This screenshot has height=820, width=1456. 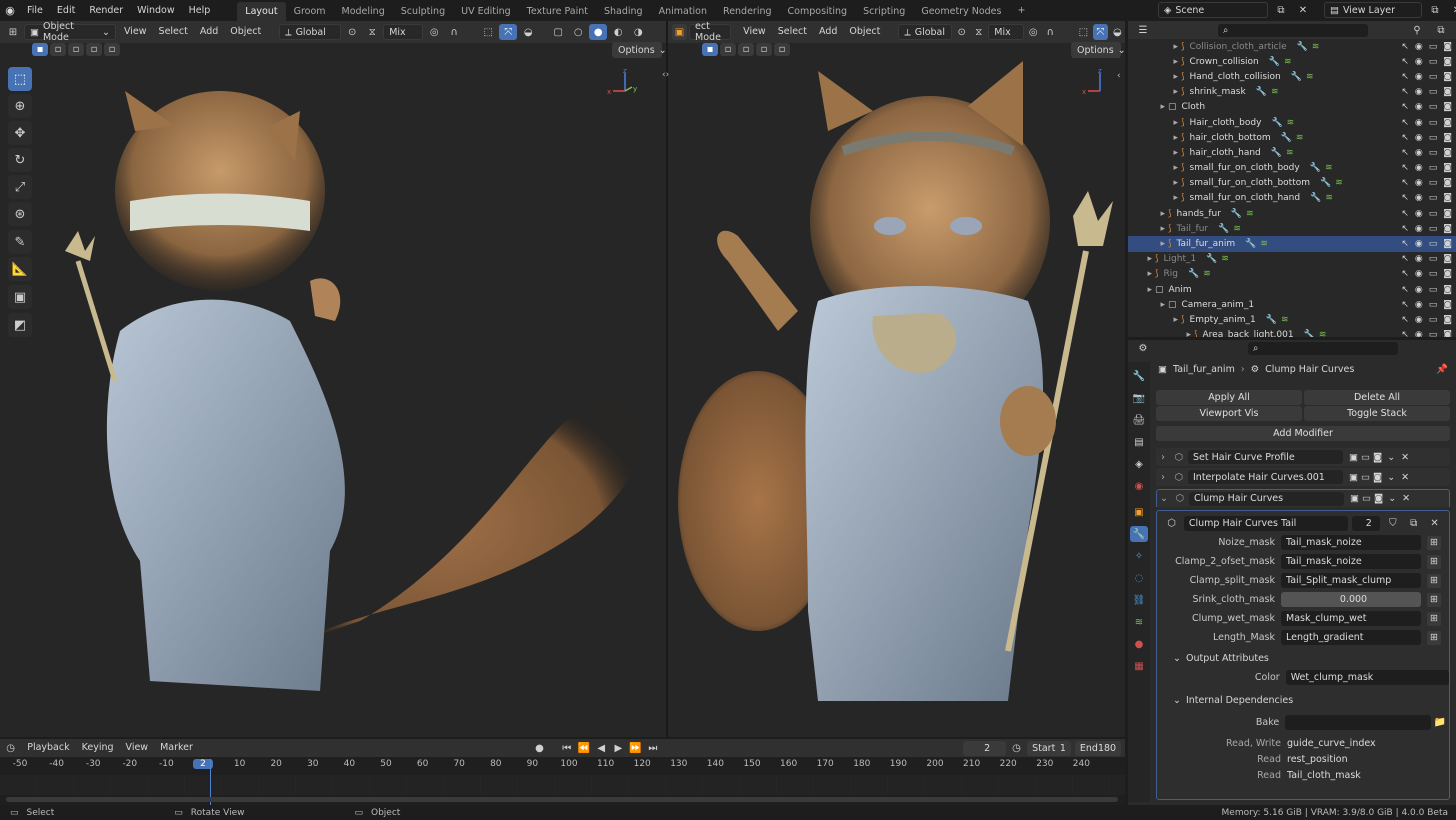 What do you see at coordinates (1266, 523) in the screenshot?
I see `node-group-field: Clump Hair Curves Tail` at bounding box center [1266, 523].